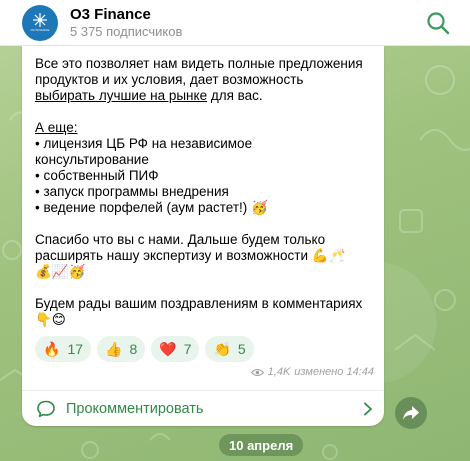 The image size is (470, 461). I want to click on reaction-count: 5, so click(241, 349).